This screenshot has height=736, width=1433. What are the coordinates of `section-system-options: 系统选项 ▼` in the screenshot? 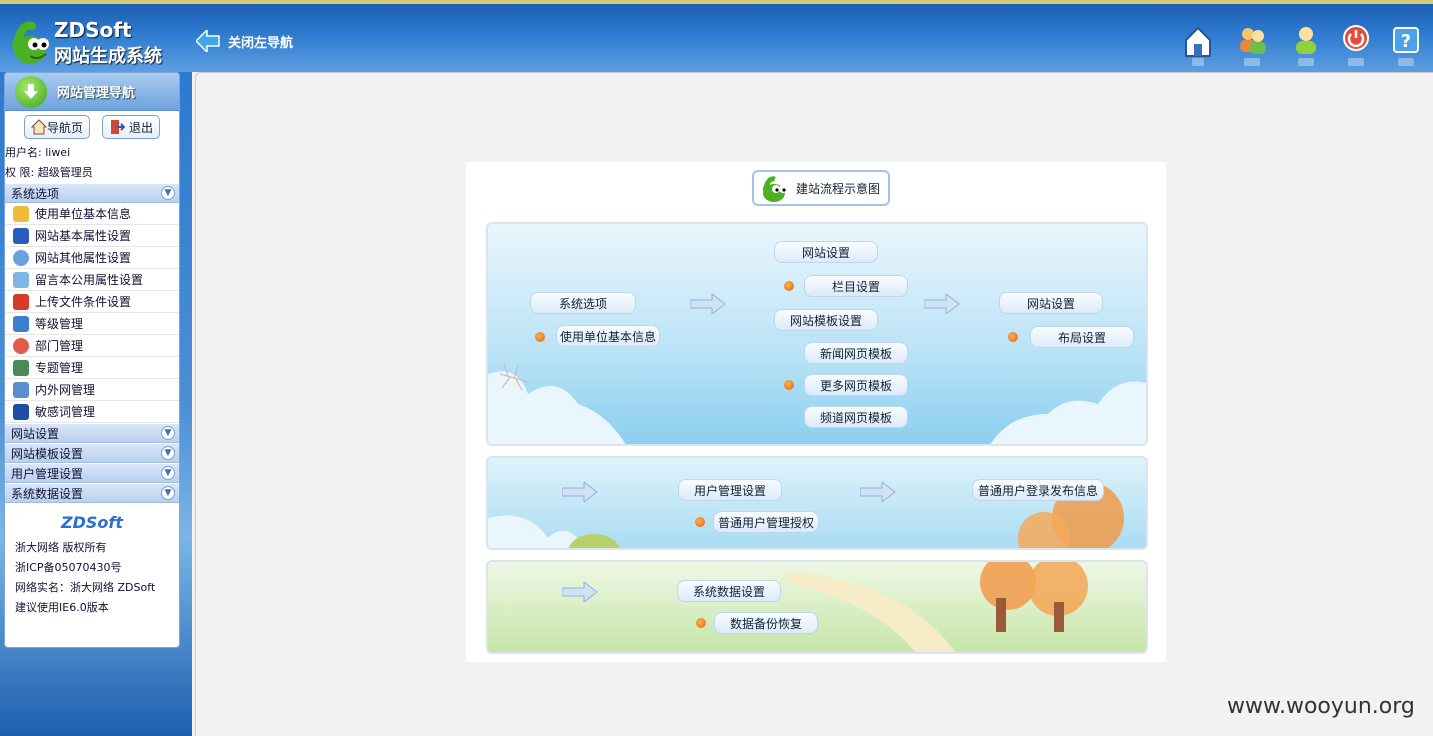 It's located at (92, 193).